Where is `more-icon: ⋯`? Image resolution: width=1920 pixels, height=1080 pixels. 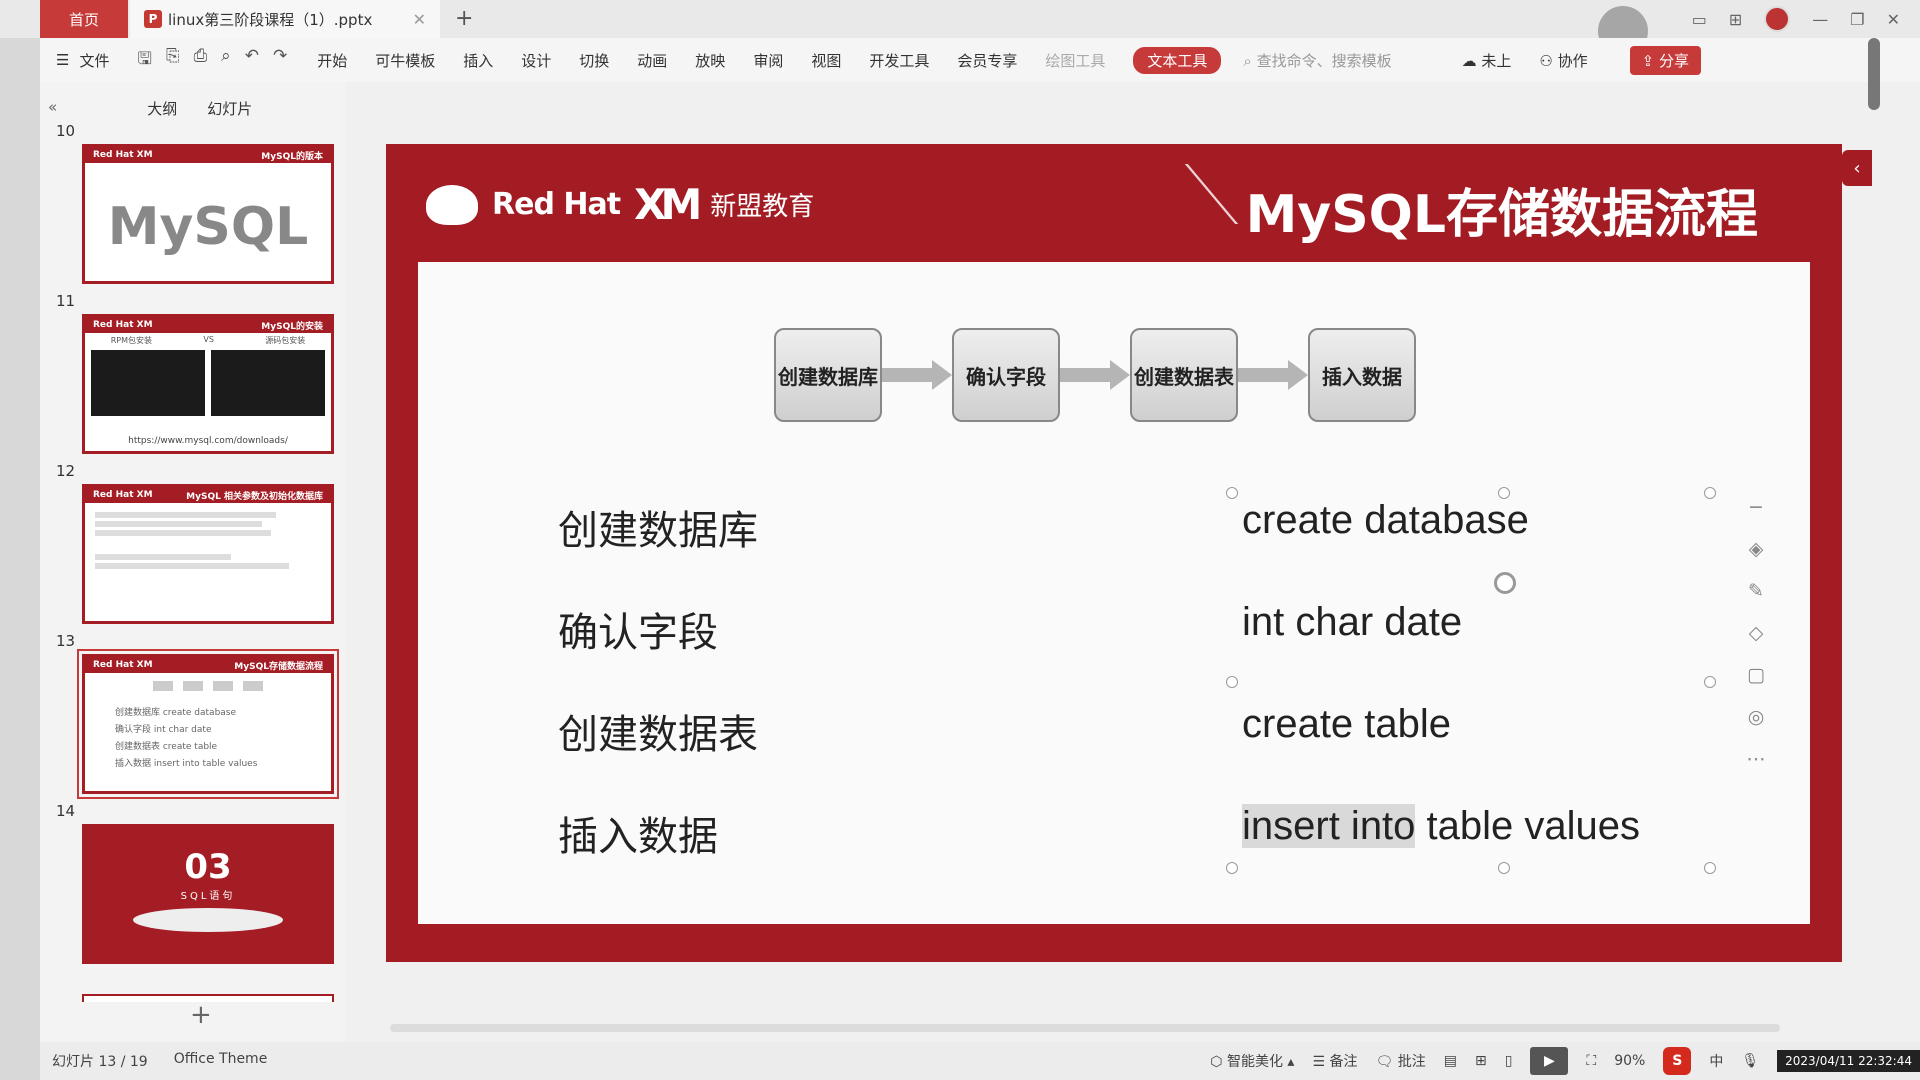
more-icon: ⋯ is located at coordinates (1756, 759).